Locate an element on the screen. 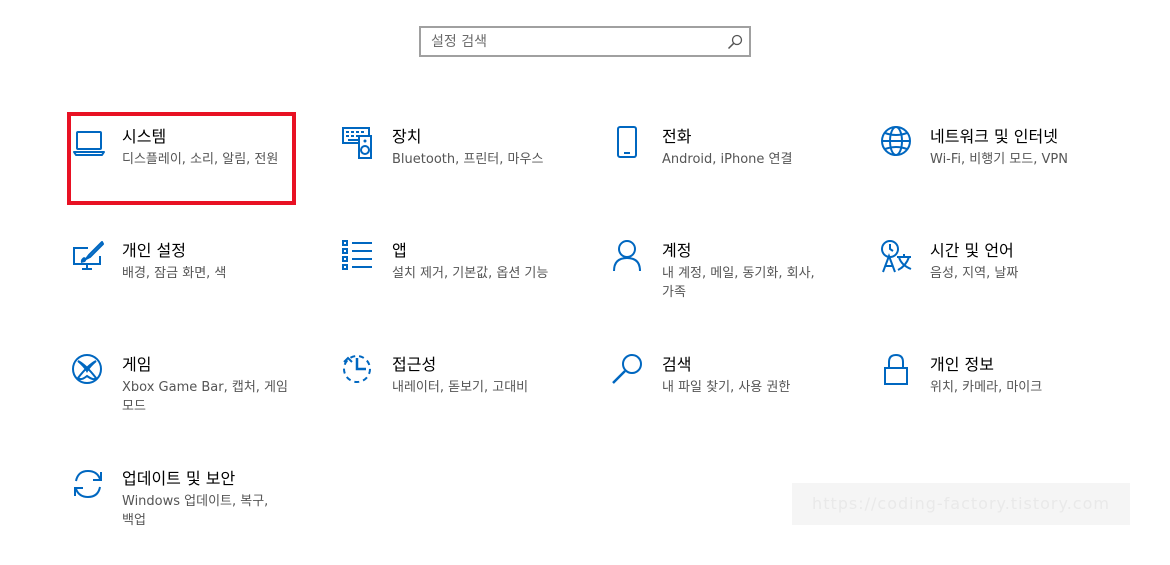 The height and width of the screenshot is (565, 1170). tile-gaming: 게임 Xbox Game Bar, 캡처, 게임 모드 is located at coordinates (192, 399).